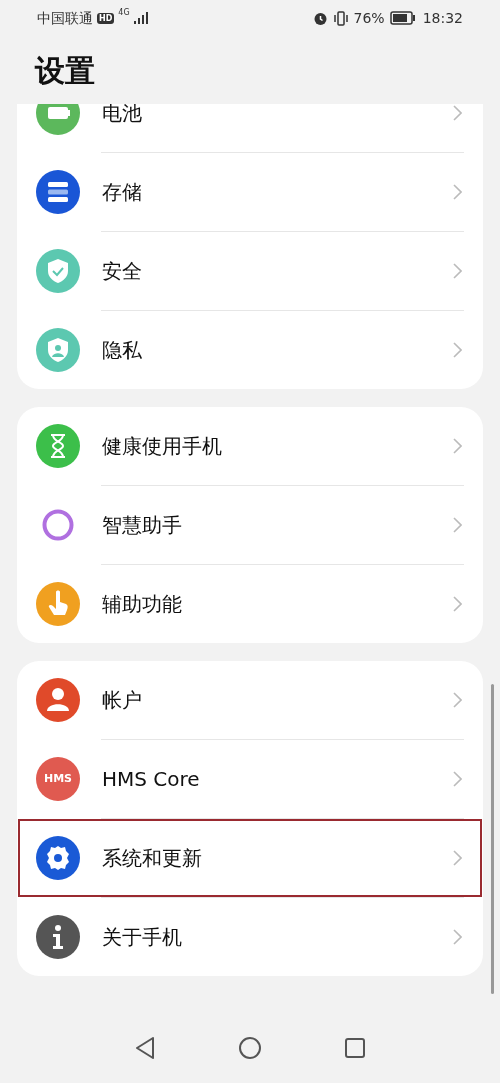 The image size is (500, 1083). I want to click on clock-time: 18:32, so click(442, 18).